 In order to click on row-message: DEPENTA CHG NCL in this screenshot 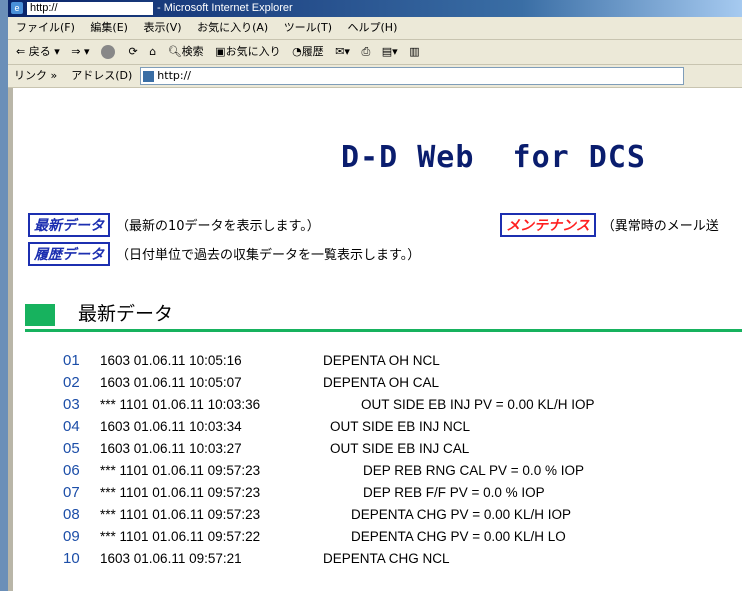, I will do `click(386, 558)`.